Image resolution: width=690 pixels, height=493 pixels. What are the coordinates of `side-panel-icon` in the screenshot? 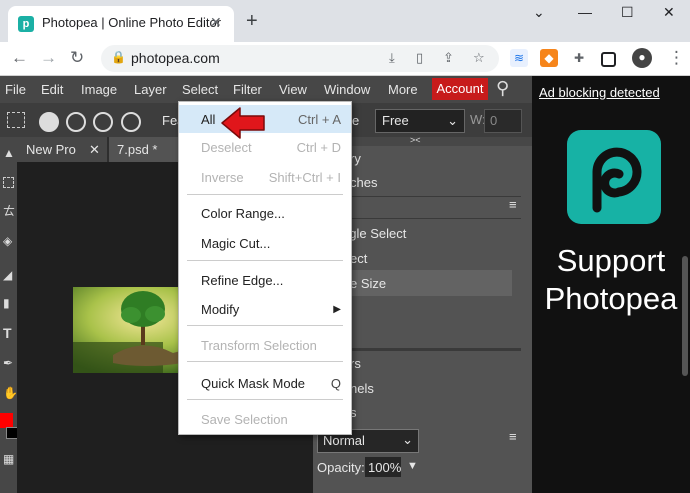 It's located at (608, 59).